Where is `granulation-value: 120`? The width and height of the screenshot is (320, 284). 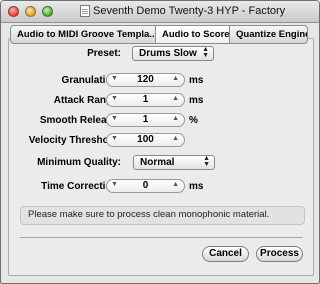
granulation-value: 120 is located at coordinates (145, 79).